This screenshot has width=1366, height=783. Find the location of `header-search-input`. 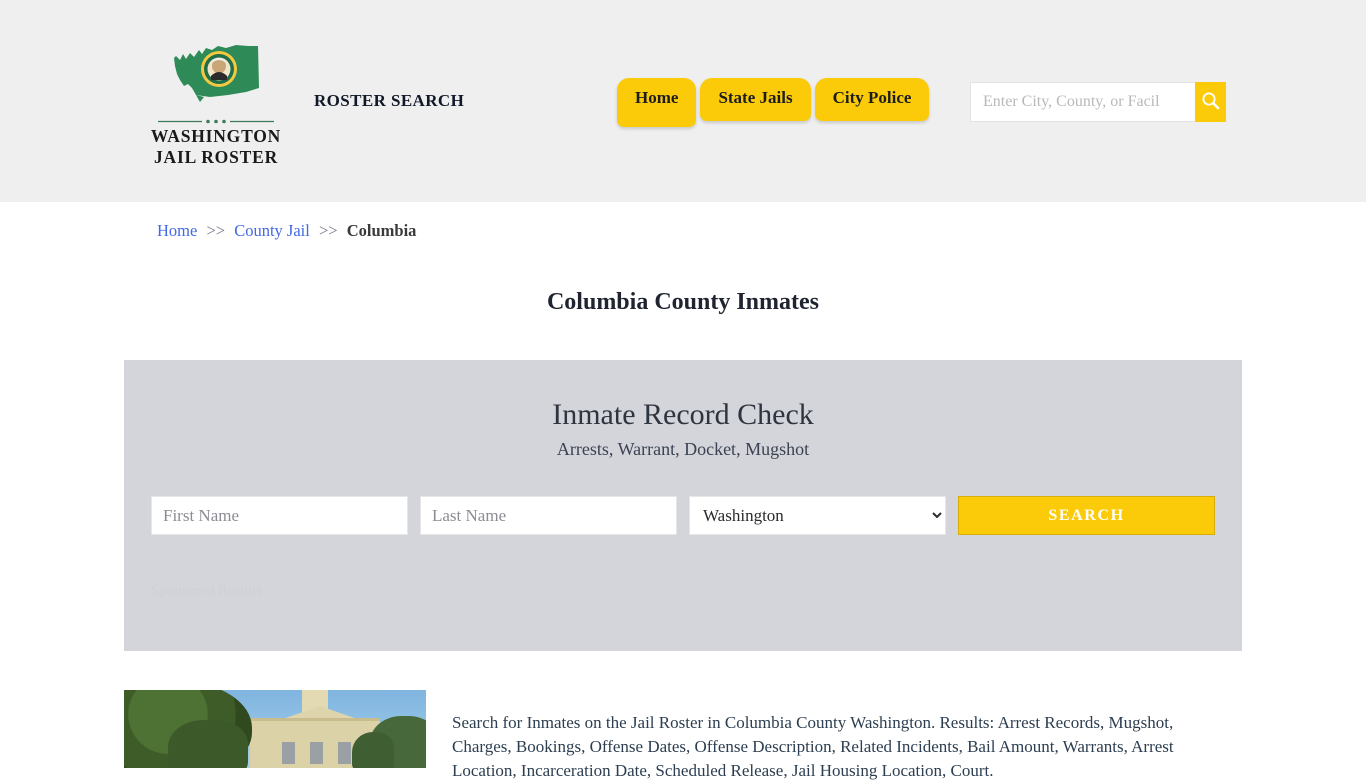

header-search-input is located at coordinates (1082, 102).